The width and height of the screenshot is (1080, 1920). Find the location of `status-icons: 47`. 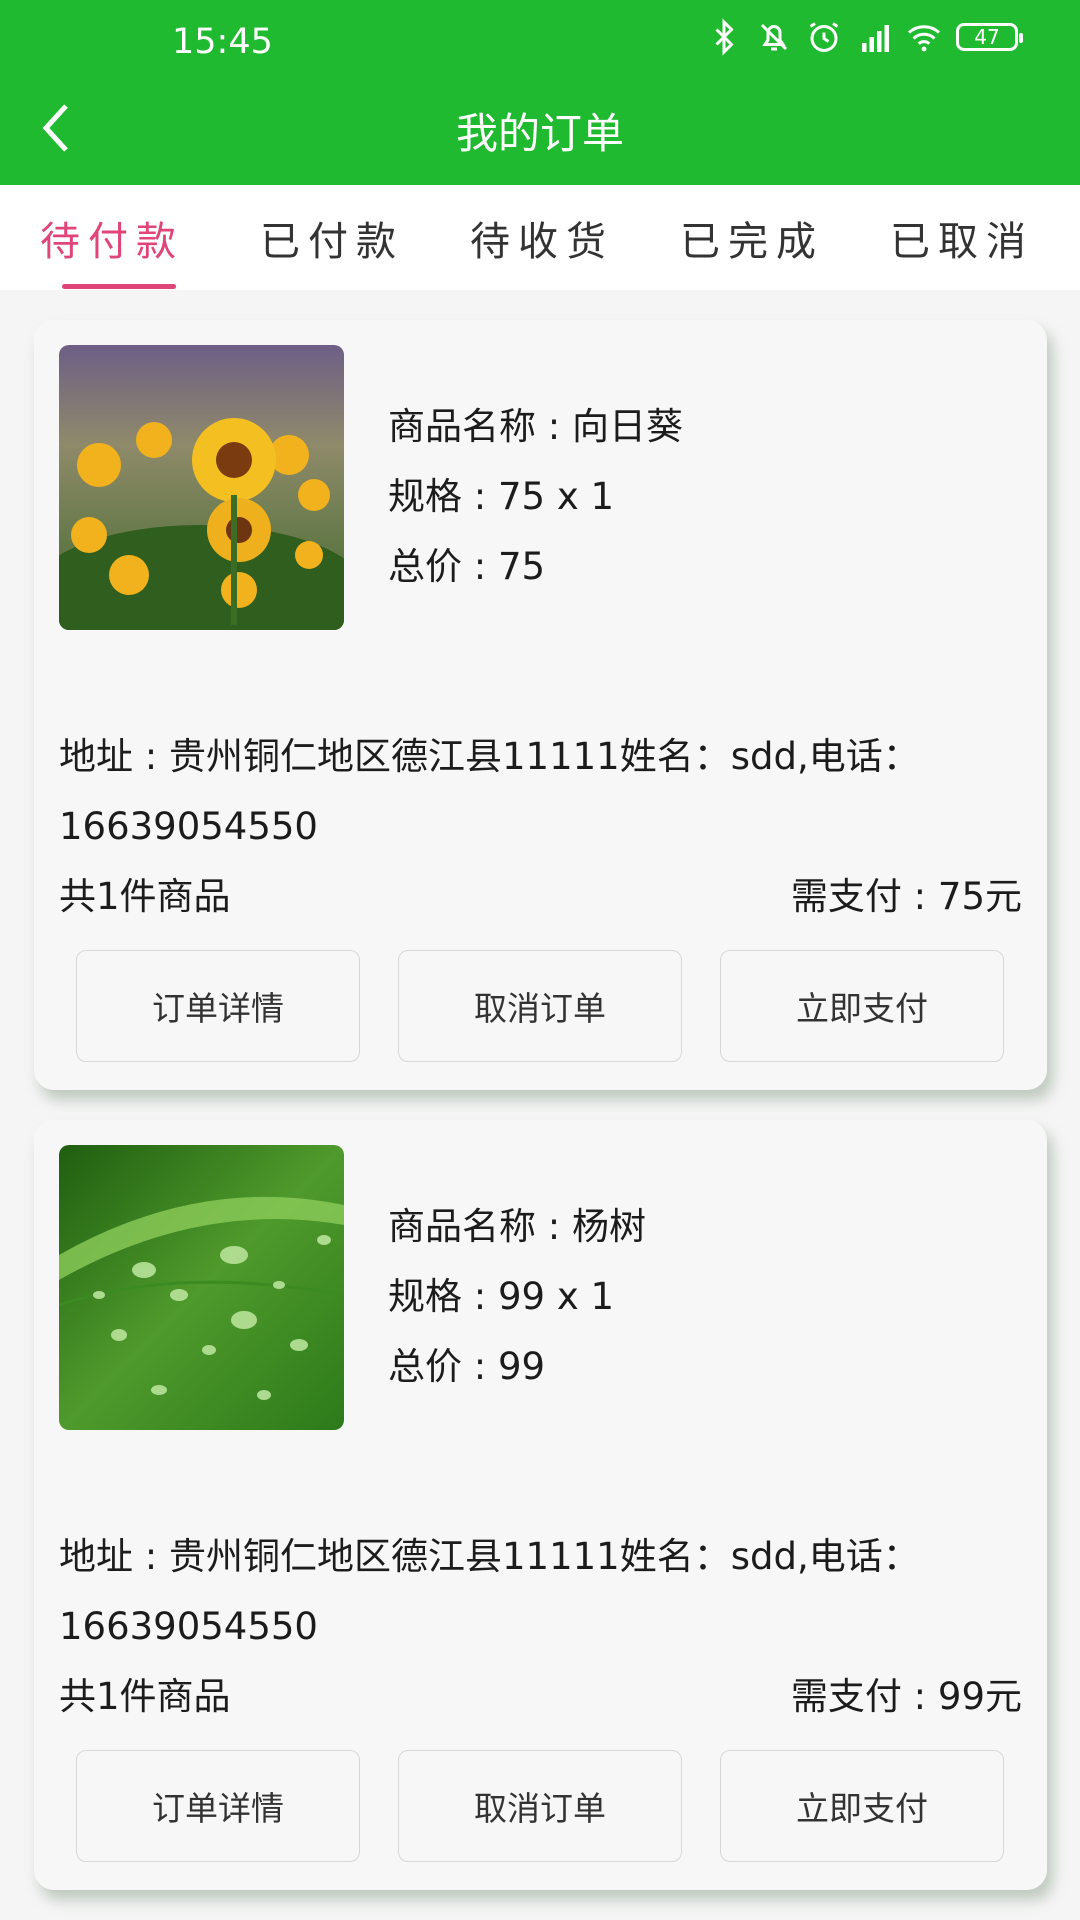

status-icons: 47 is located at coordinates (864, 37).